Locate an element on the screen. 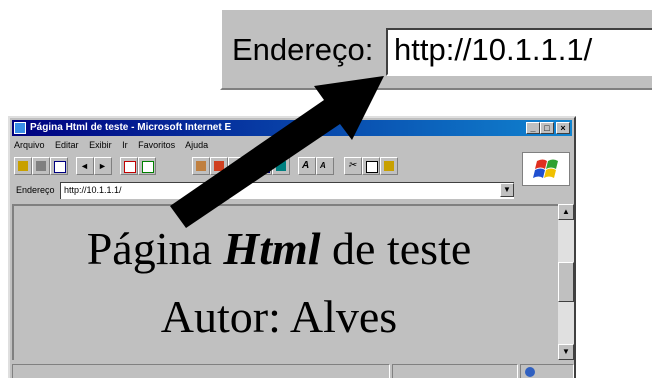 The height and width of the screenshot is (378, 652). channels-icon is located at coordinates (237, 166).